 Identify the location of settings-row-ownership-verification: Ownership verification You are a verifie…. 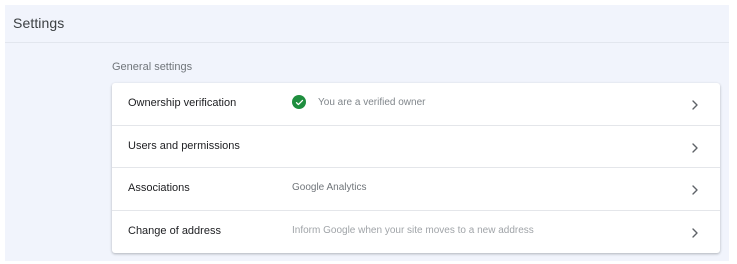
(416, 104).